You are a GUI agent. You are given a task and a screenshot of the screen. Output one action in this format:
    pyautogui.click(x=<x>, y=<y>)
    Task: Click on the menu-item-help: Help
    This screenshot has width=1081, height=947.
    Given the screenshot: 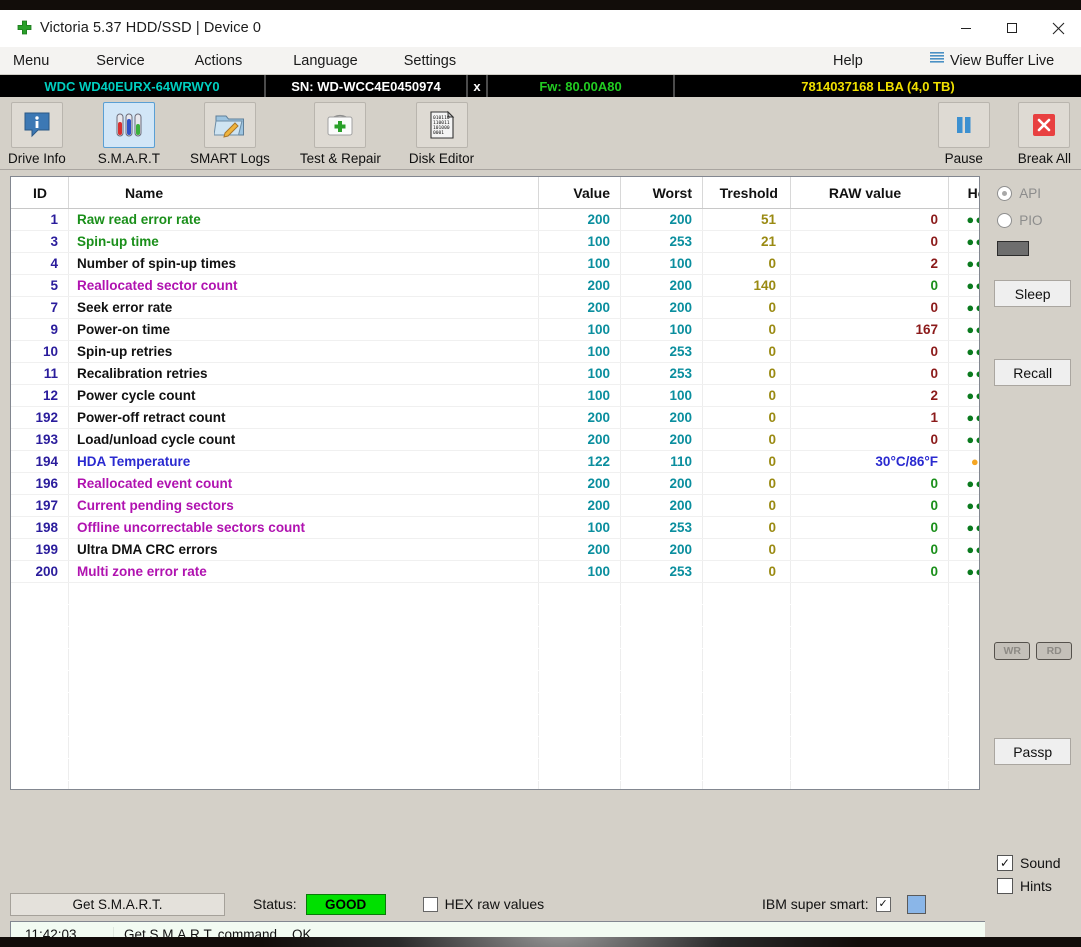 What is the action you would take?
    pyautogui.click(x=848, y=61)
    